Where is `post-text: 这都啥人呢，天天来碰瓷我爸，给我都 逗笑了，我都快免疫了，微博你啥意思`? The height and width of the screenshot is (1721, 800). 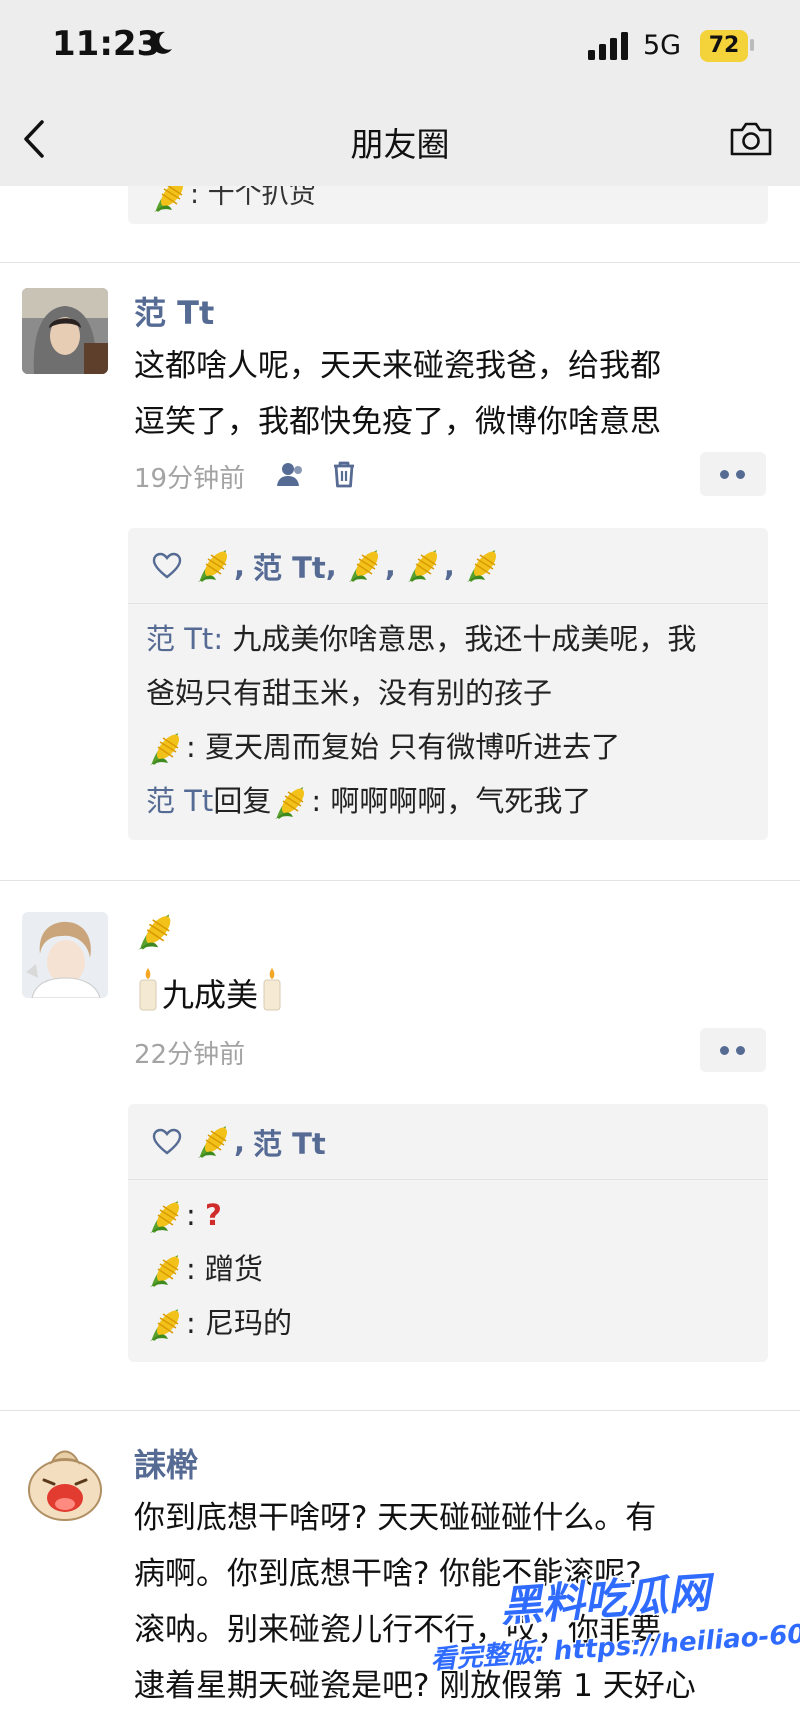 post-text: 这都啥人呢，天天来碰瓷我爸，给我都 逗笑了，我都快免疫了，微博你啥意思 is located at coordinates (454, 394).